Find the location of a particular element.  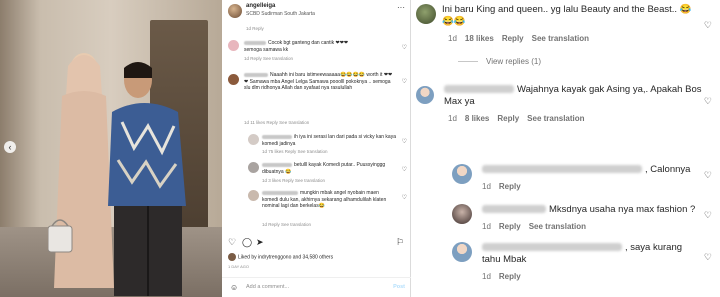

post-actions: ♡ ◯ ➤ ⚐ is located at coordinates (317, 243).